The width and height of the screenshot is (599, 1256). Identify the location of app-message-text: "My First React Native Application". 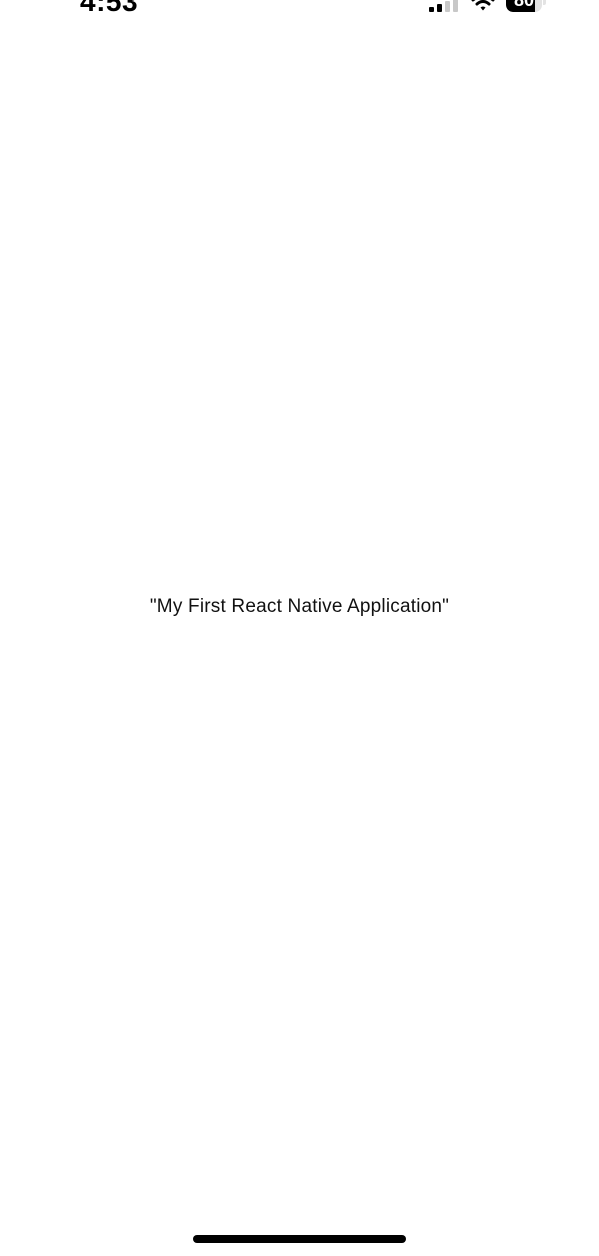
(299, 606).